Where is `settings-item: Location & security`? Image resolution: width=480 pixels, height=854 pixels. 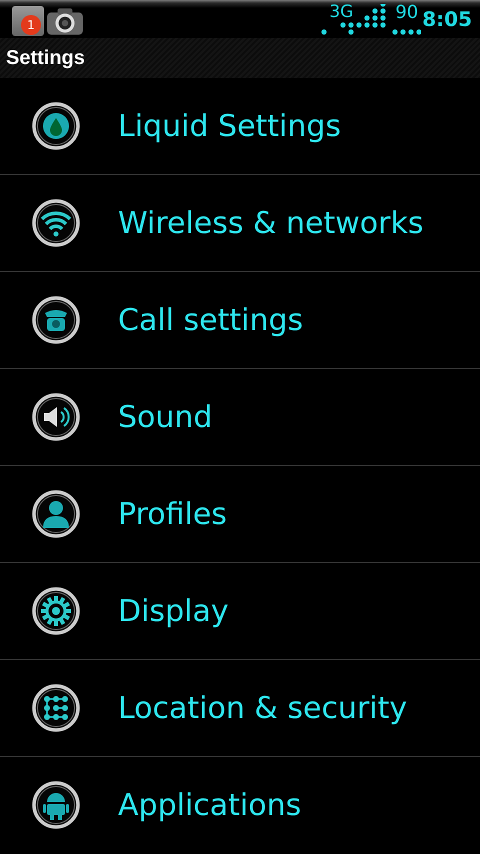 settings-item: Location & security is located at coordinates (240, 708).